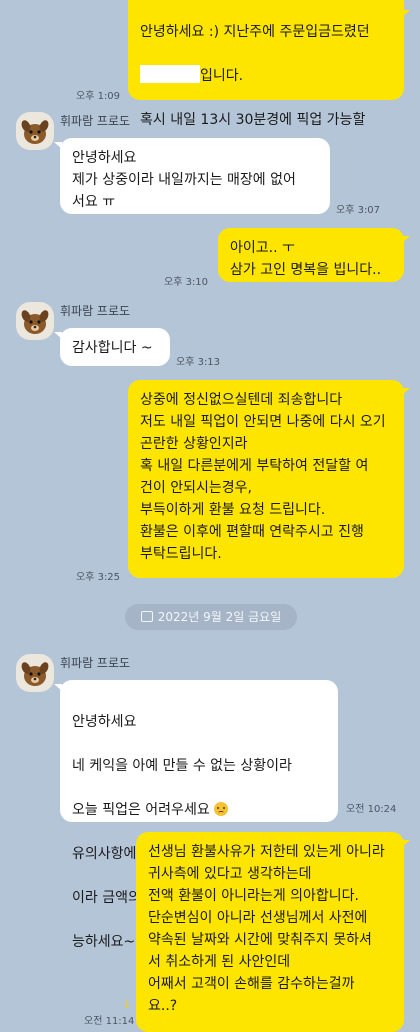  I want to click on unread-count: 1, so click(127, 1005).